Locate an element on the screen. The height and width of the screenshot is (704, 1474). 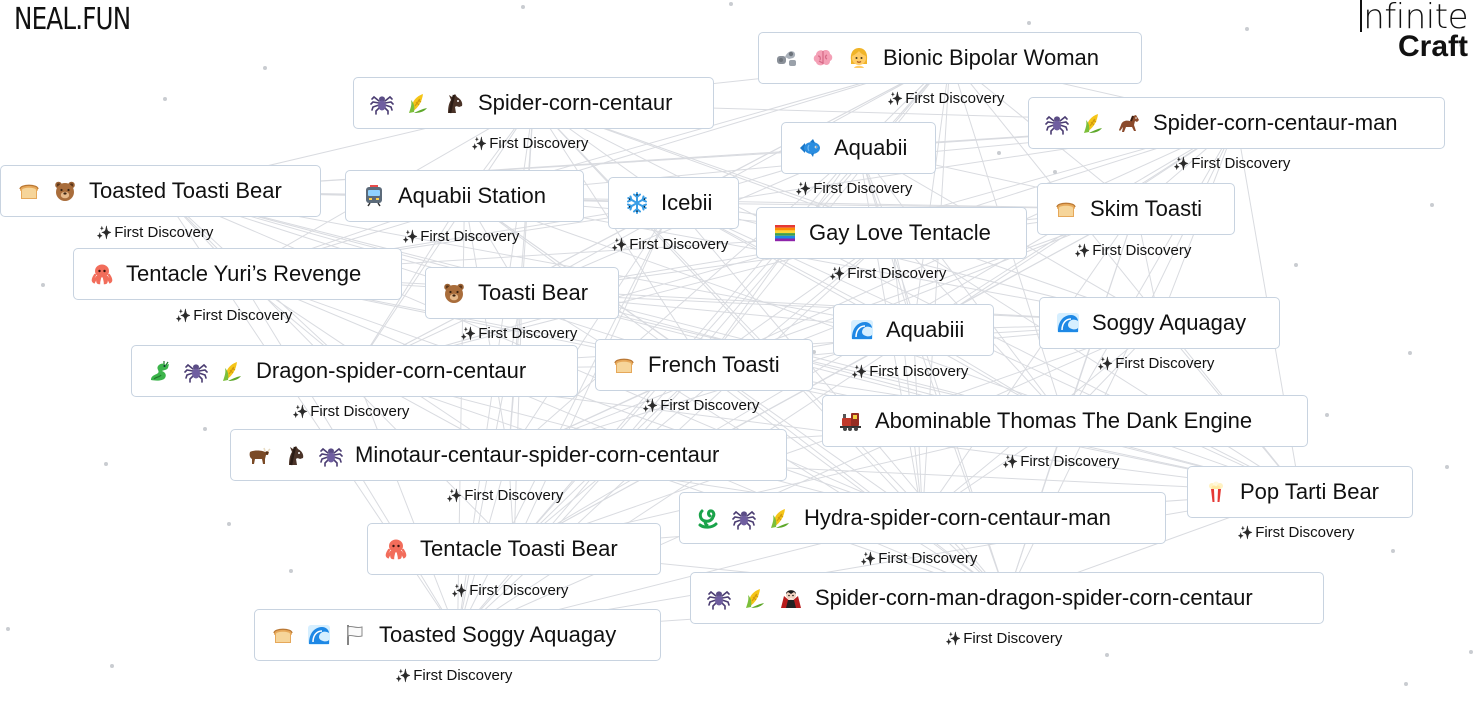
element-spider-corn-centaur-man: Spider-corn-centaur-man is located at coordinates (1236, 123).